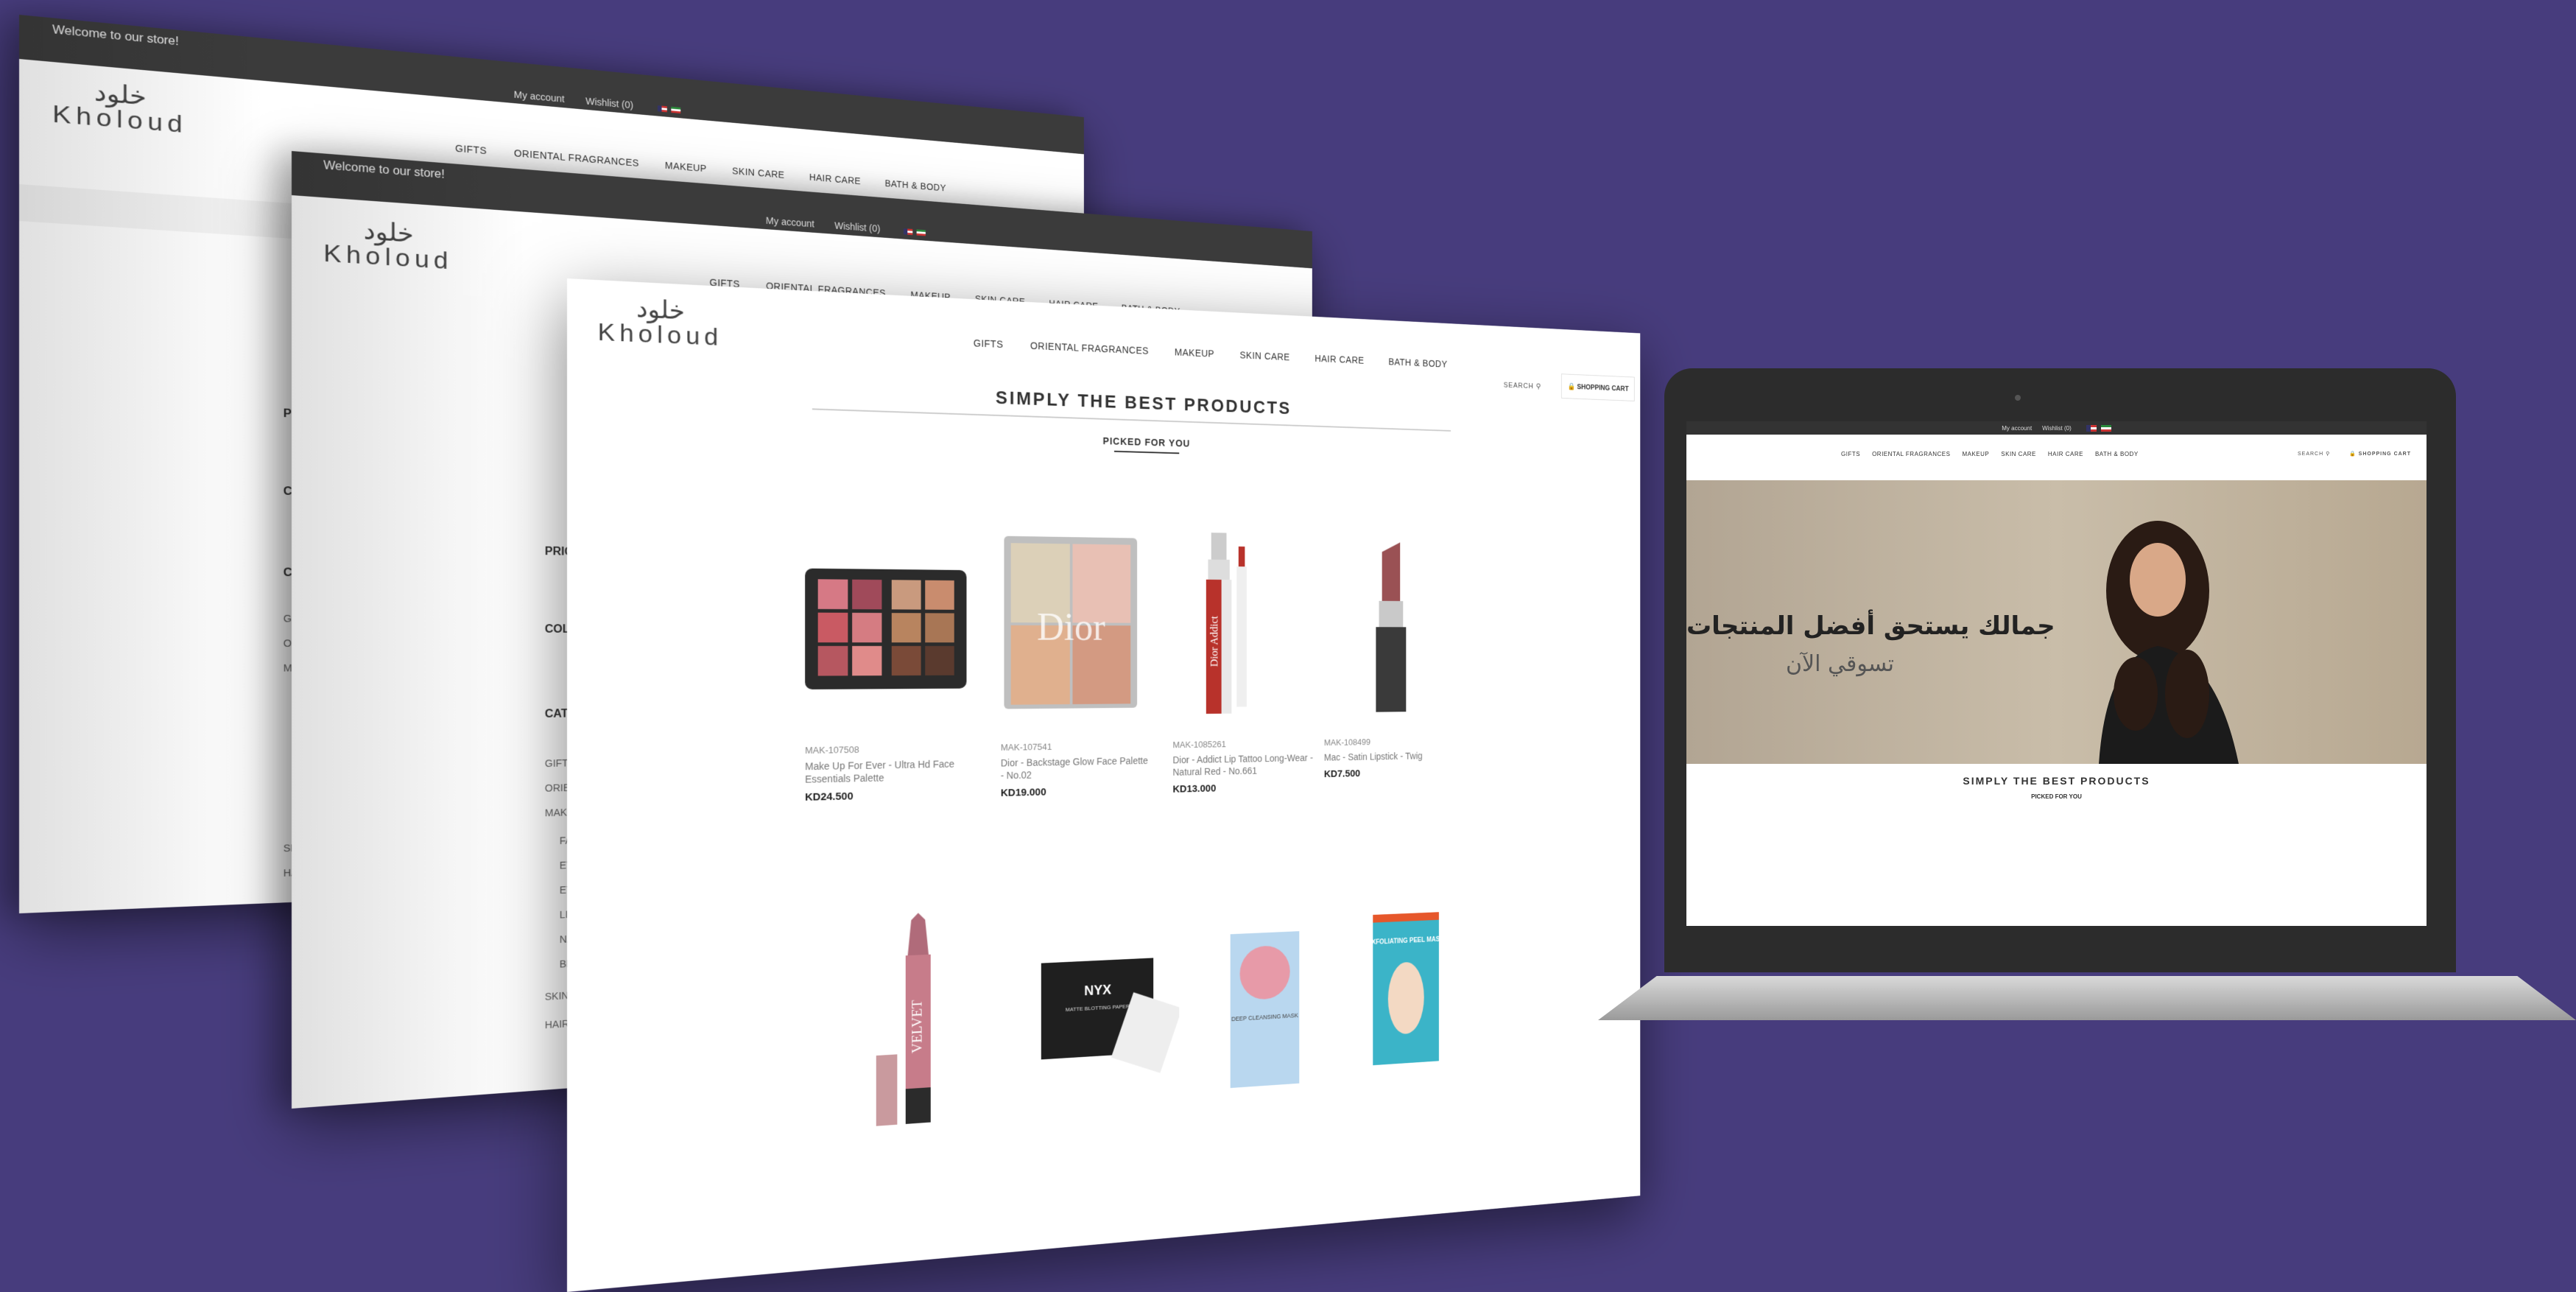  I want to click on product-card: VELVET, so click(941, 1023).